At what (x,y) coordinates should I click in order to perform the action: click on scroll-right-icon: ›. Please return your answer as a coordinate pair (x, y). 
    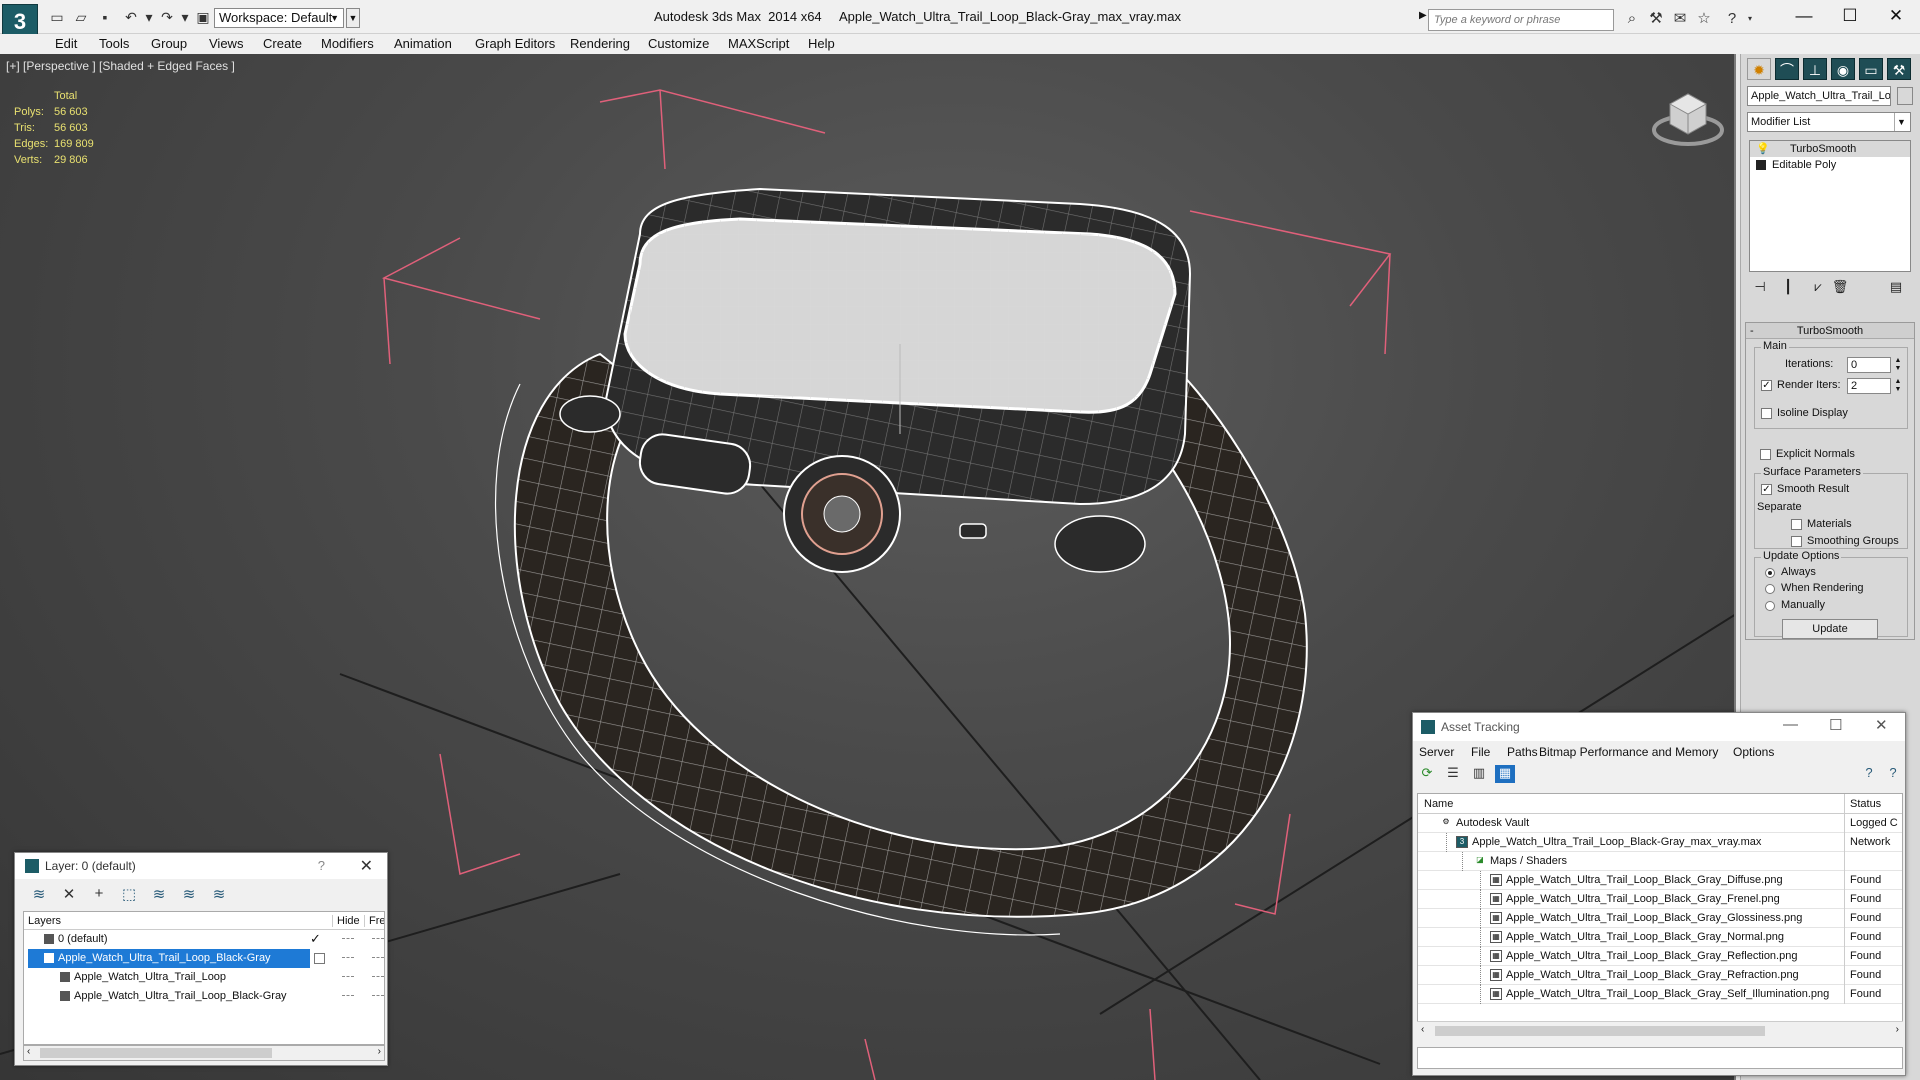
    Looking at the image, I should click on (379, 1051).